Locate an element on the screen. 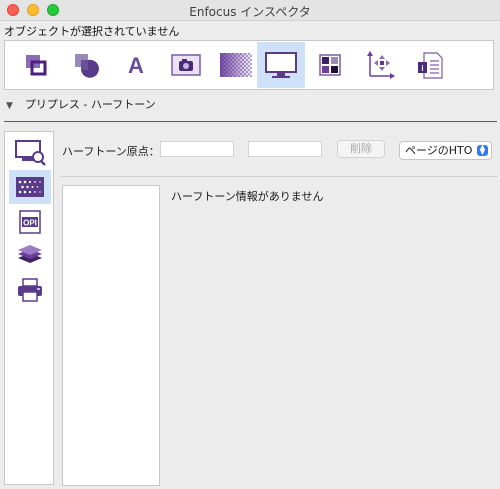  no-halftone-info-message: ハーフトーン情報がありません is located at coordinates (247, 196).